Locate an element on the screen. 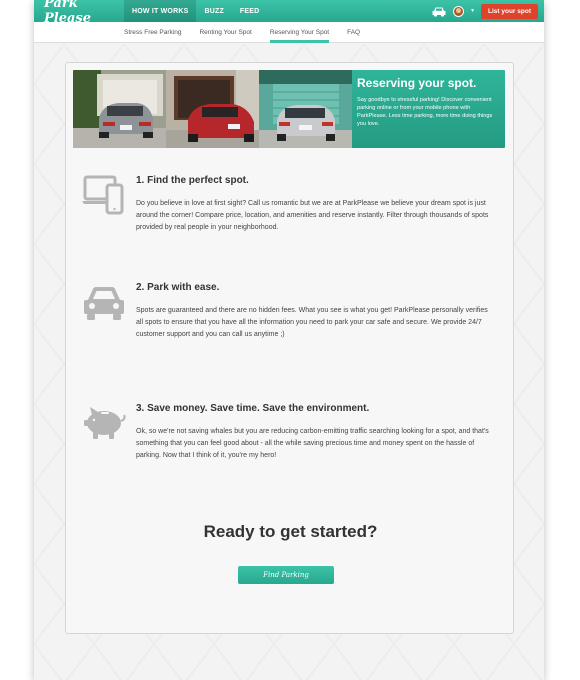  main-nav: HOW IT WORKS BUZZ FEED is located at coordinates (195, 11).